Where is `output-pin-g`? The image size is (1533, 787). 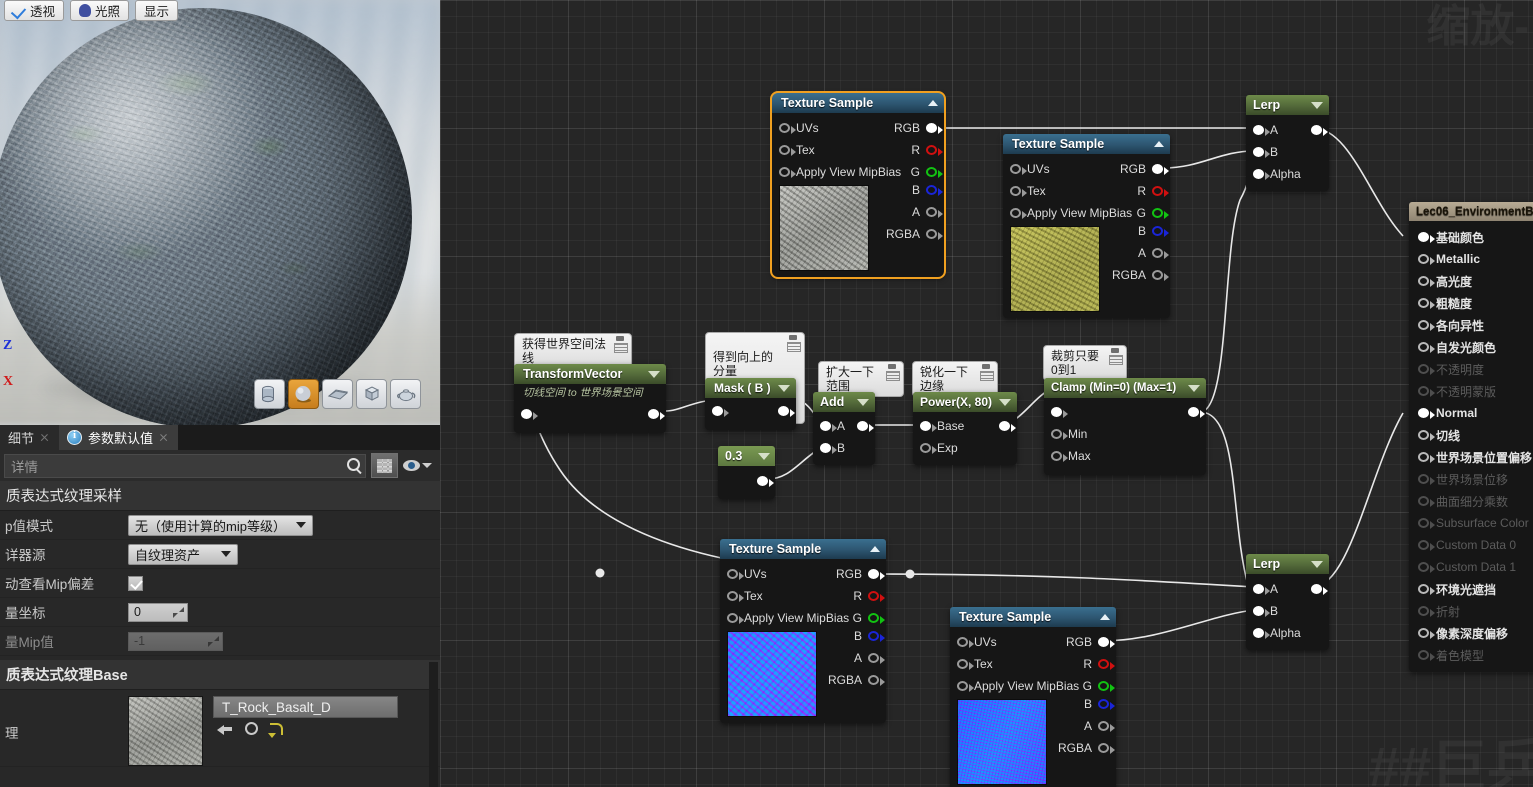
output-pin-g is located at coordinates (934, 172).